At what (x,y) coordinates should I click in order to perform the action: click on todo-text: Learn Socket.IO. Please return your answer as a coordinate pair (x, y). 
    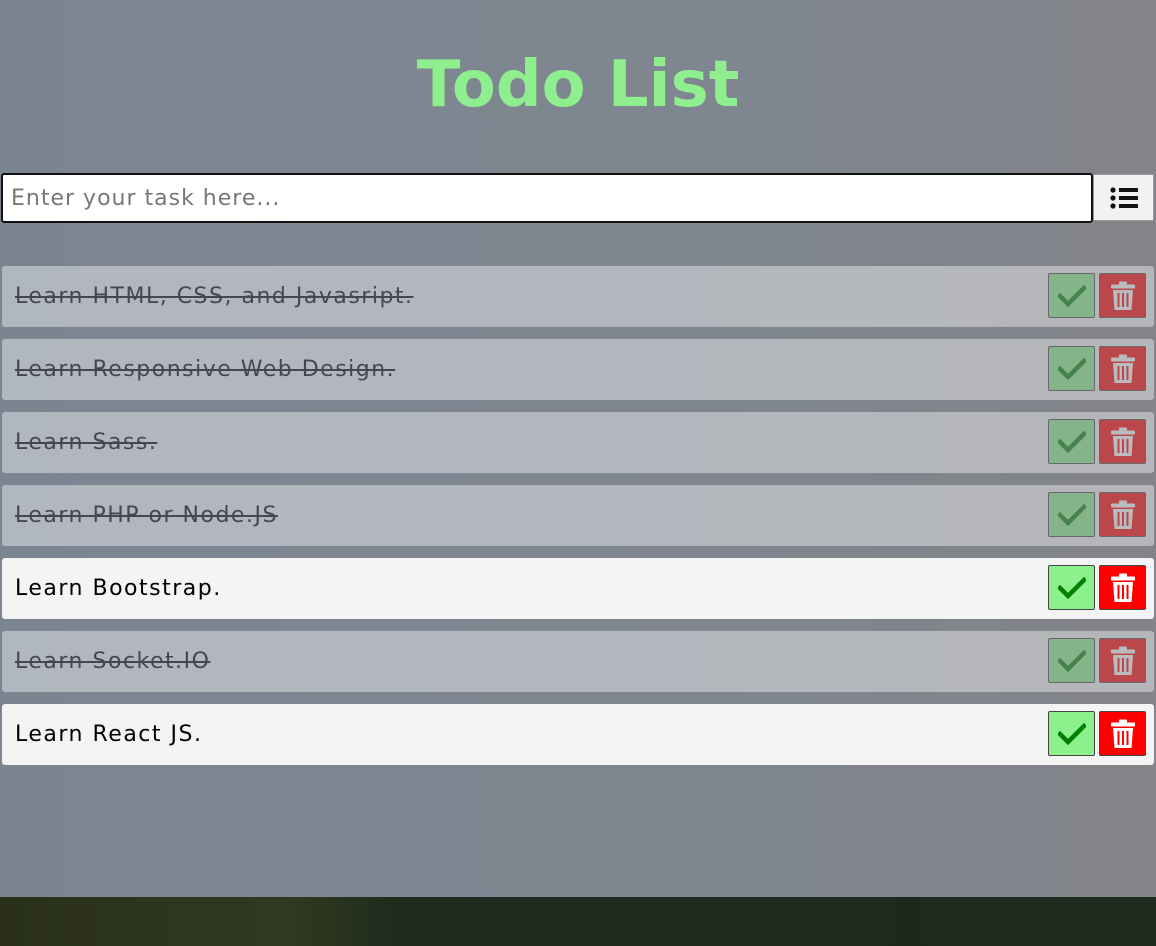
    Looking at the image, I should click on (113, 661).